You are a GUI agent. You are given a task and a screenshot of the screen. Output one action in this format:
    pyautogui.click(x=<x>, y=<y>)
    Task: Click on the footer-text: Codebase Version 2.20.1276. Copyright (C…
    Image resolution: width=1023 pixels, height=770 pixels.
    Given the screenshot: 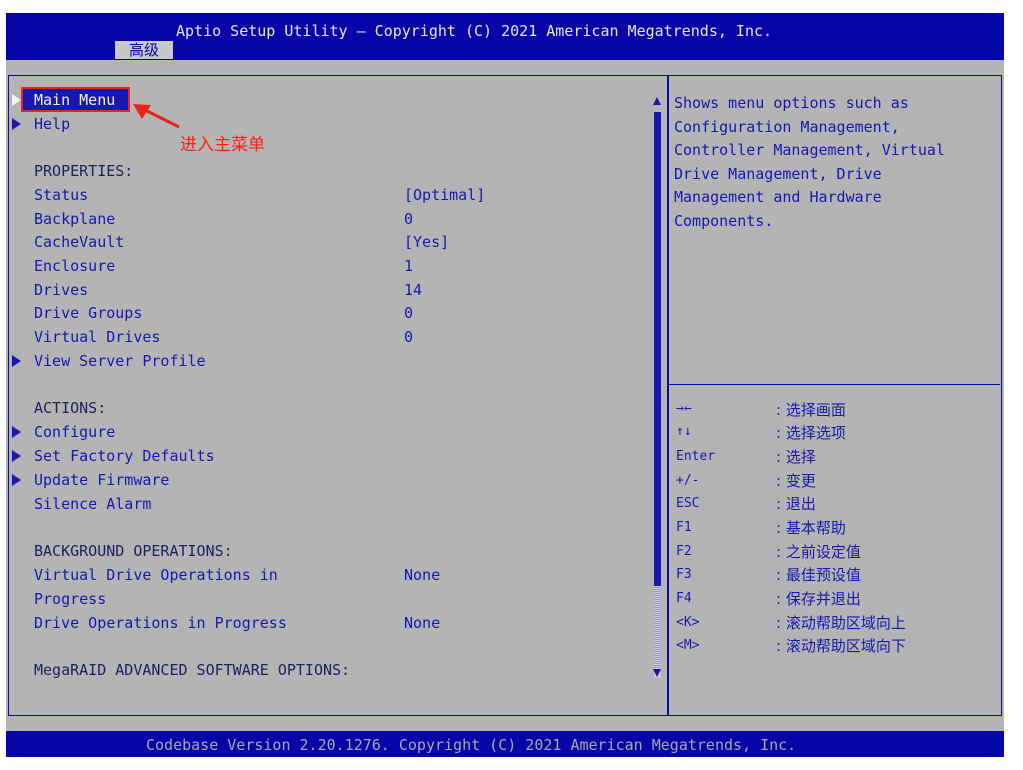 What is the action you would take?
    pyautogui.click(x=471, y=745)
    